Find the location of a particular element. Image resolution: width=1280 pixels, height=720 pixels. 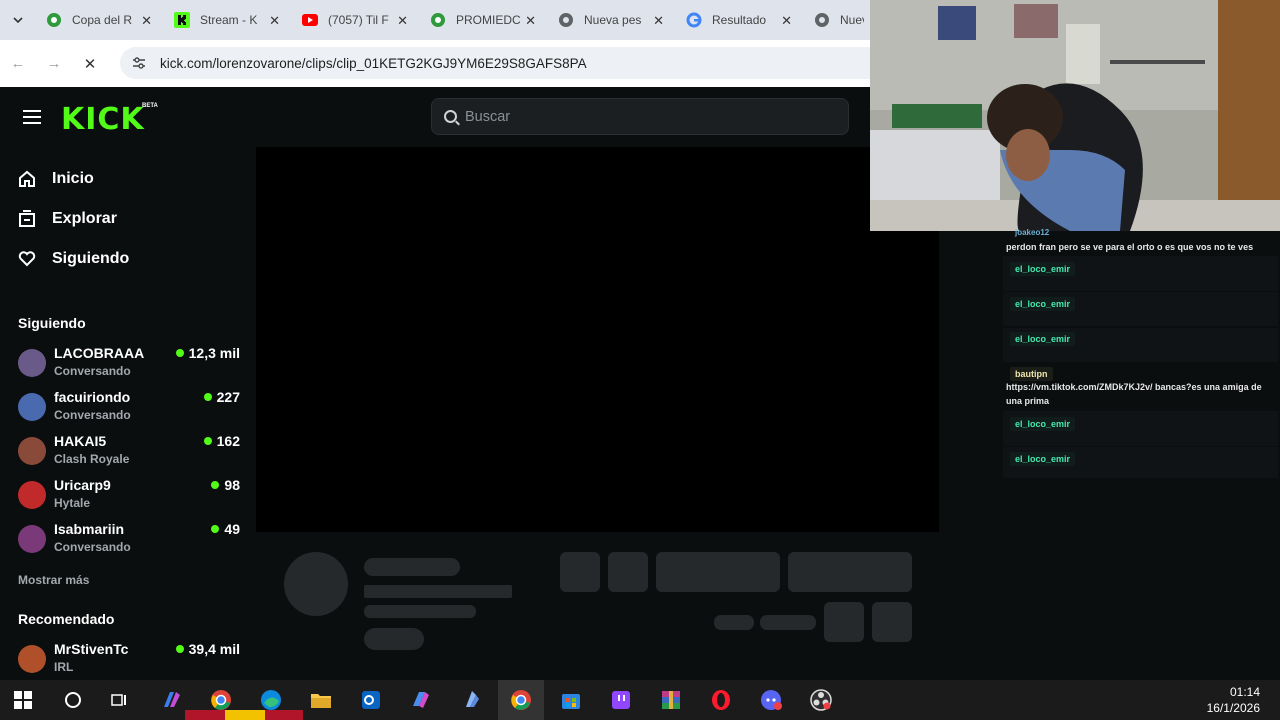

chat-username: bautipn is located at coordinates (1031, 374).